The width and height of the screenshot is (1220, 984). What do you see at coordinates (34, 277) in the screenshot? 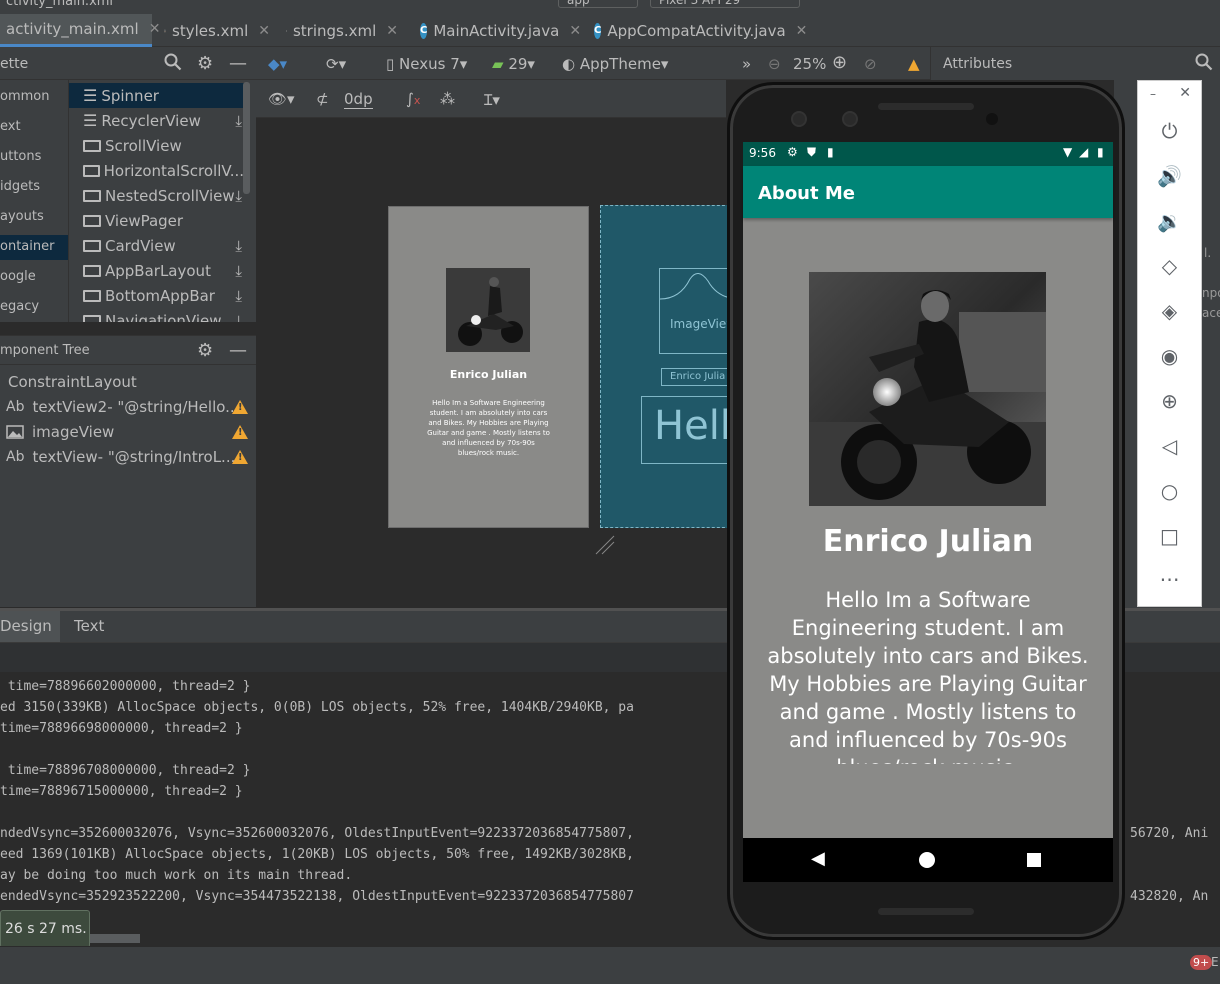
I see `palette-category: oogle` at bounding box center [34, 277].